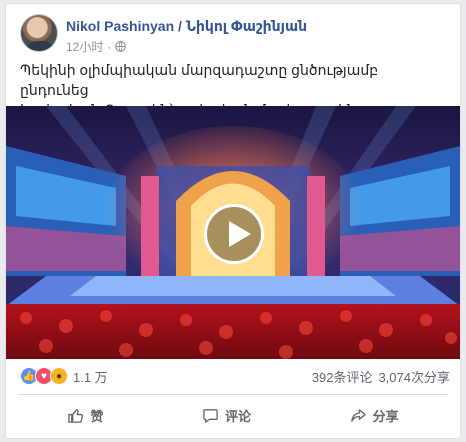 Image resolution: width=466 pixels, height=442 pixels. Describe the element at coordinates (90, 376) in the screenshot. I see `reaction-count: 1.1 万` at that location.